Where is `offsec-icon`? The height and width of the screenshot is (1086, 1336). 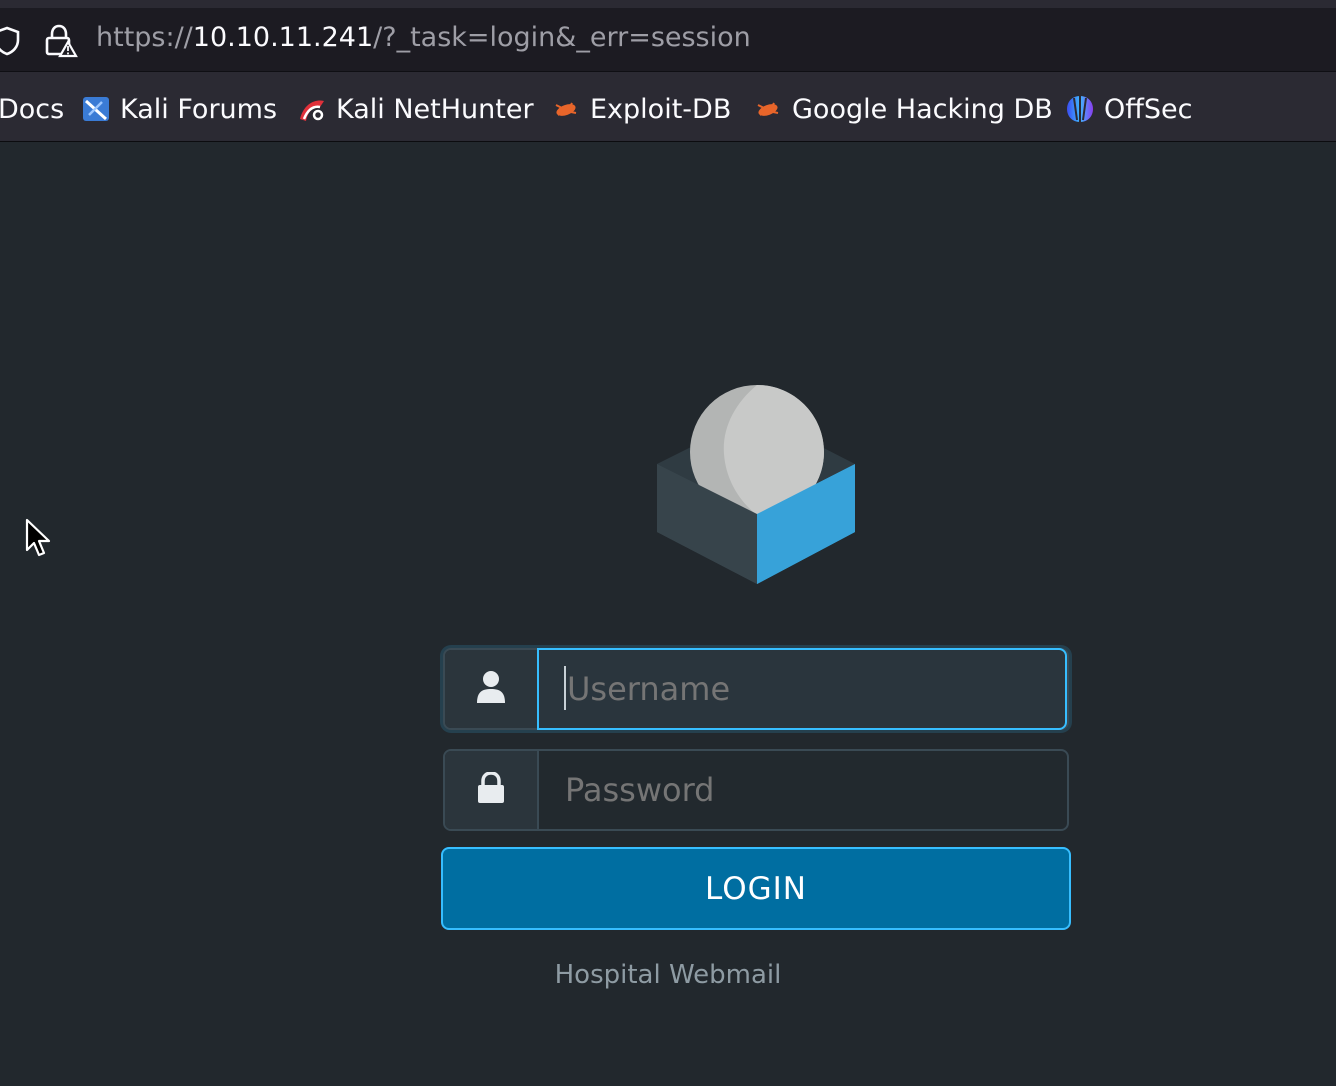
offsec-icon is located at coordinates (1080, 109).